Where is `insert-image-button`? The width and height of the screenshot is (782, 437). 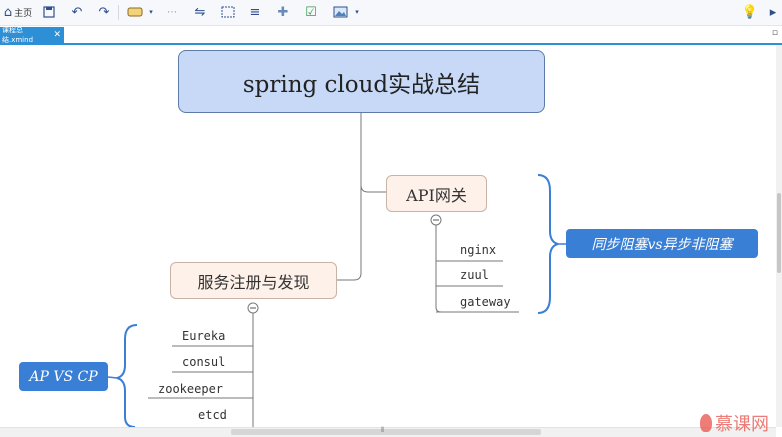 insert-image-button is located at coordinates (340, 12).